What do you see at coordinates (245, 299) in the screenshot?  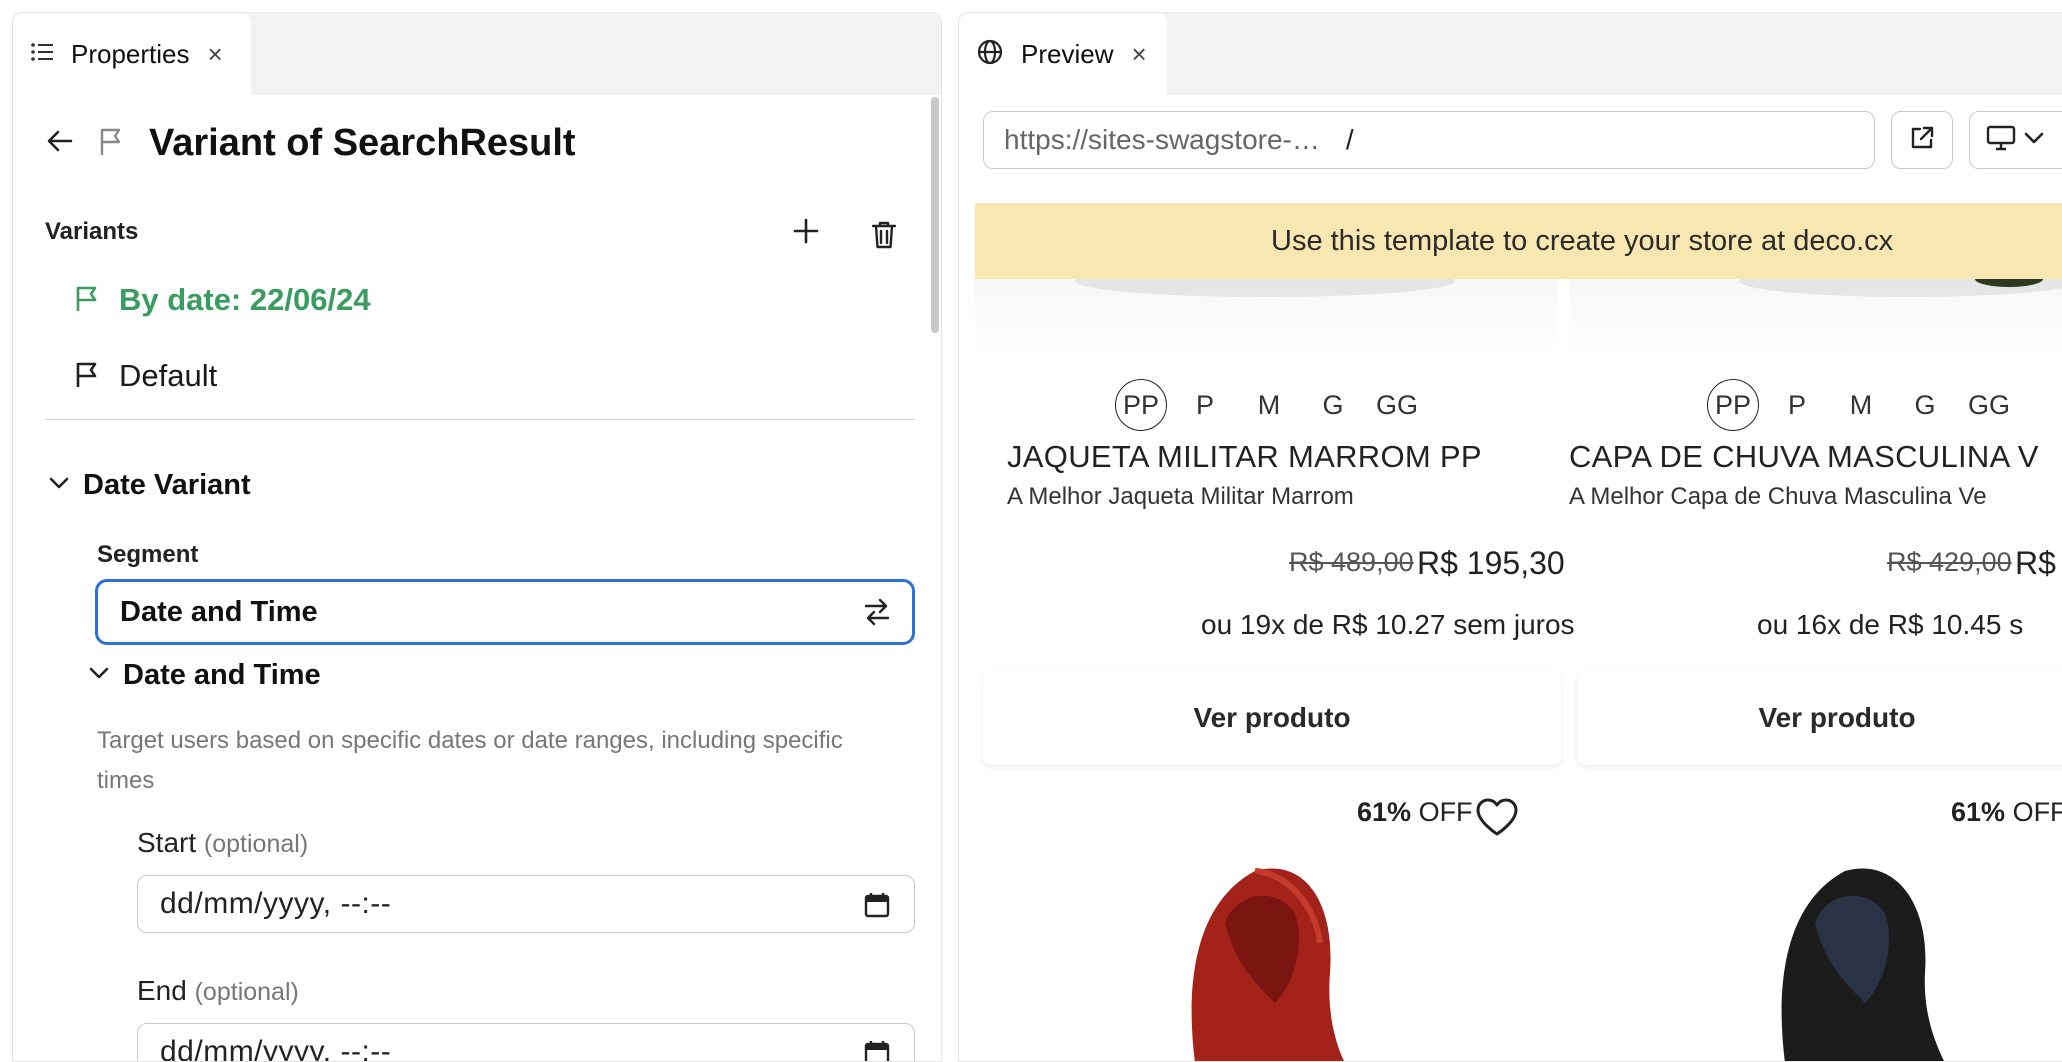 I see `variant-label: By date: 22/06/24` at bounding box center [245, 299].